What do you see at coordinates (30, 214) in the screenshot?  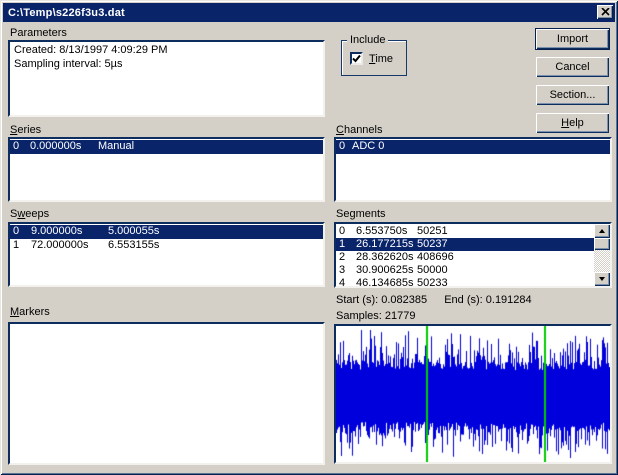 I see `sweeps-label: Sweeps` at bounding box center [30, 214].